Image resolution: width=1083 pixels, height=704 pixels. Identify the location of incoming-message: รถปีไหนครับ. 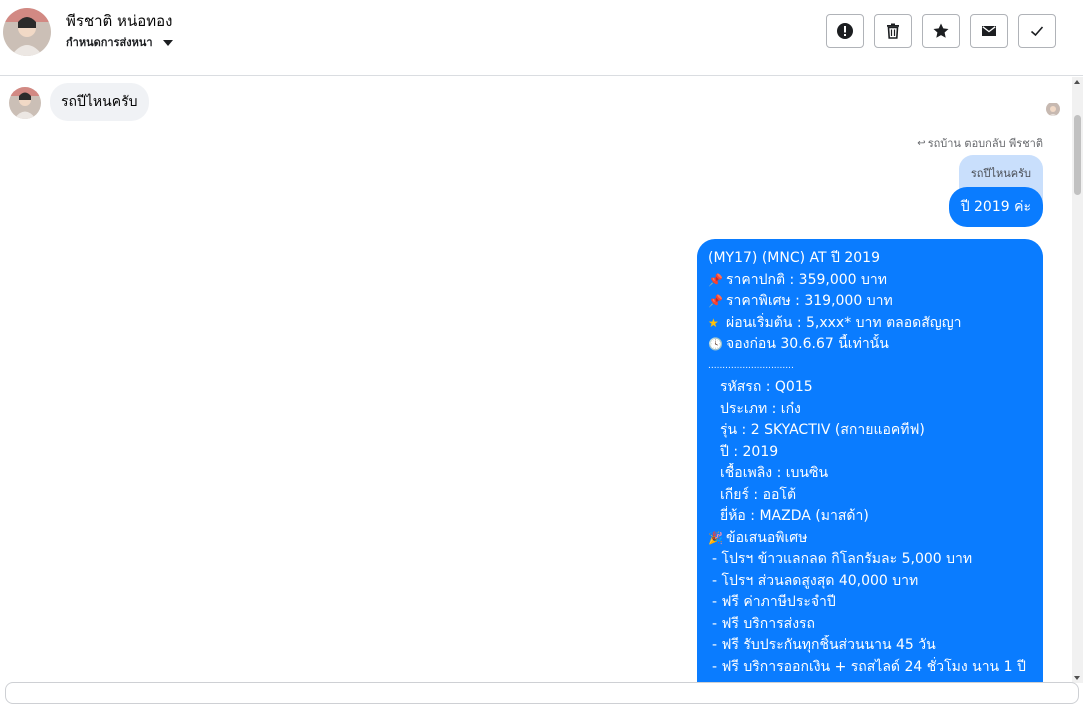
(99, 102).